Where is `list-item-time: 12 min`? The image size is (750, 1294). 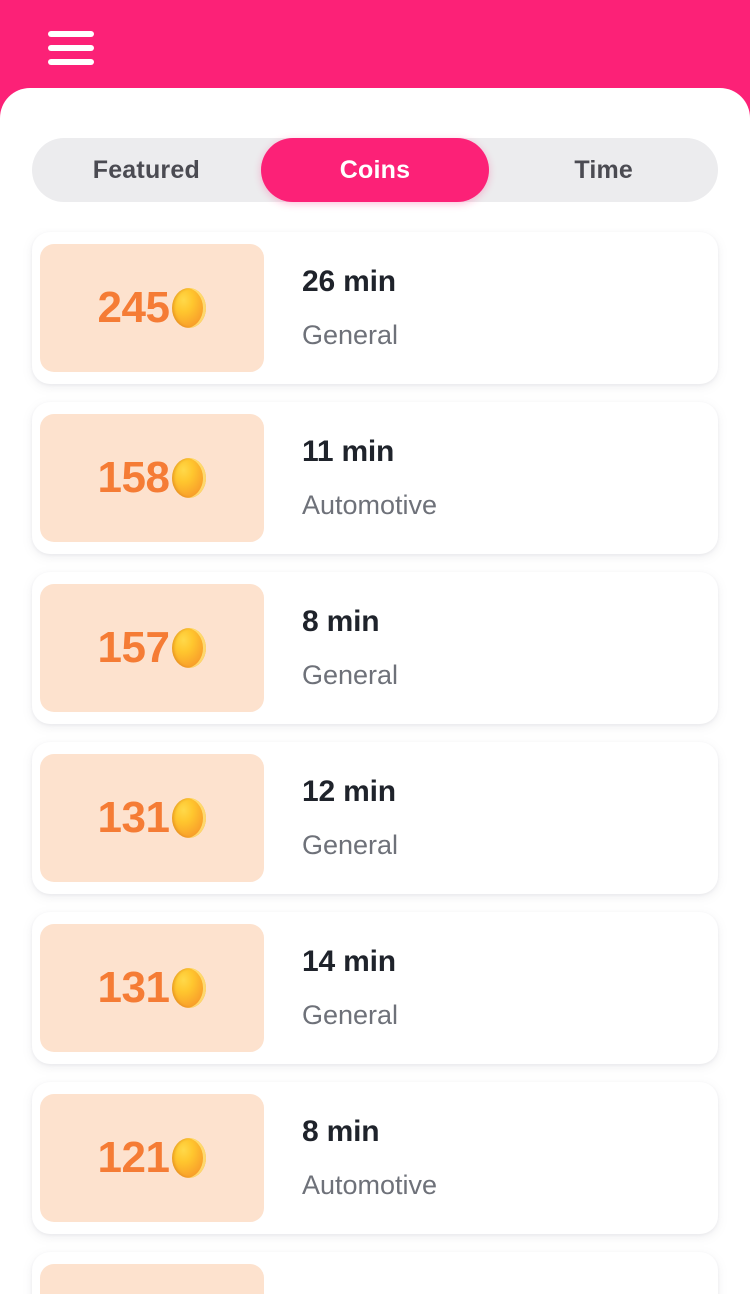
list-item-time: 12 min is located at coordinates (349, 791).